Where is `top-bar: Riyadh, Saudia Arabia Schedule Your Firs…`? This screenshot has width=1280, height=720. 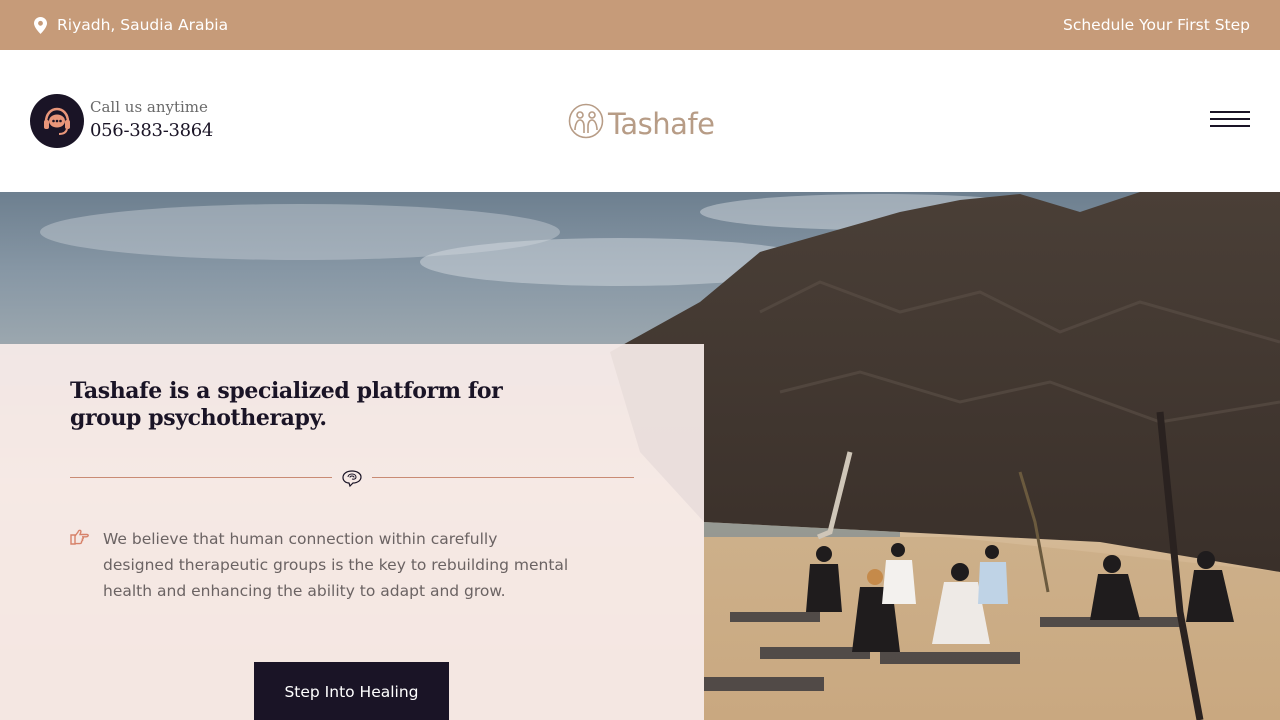
top-bar: Riyadh, Saudia Arabia Schedule Your Firs… is located at coordinates (640, 25).